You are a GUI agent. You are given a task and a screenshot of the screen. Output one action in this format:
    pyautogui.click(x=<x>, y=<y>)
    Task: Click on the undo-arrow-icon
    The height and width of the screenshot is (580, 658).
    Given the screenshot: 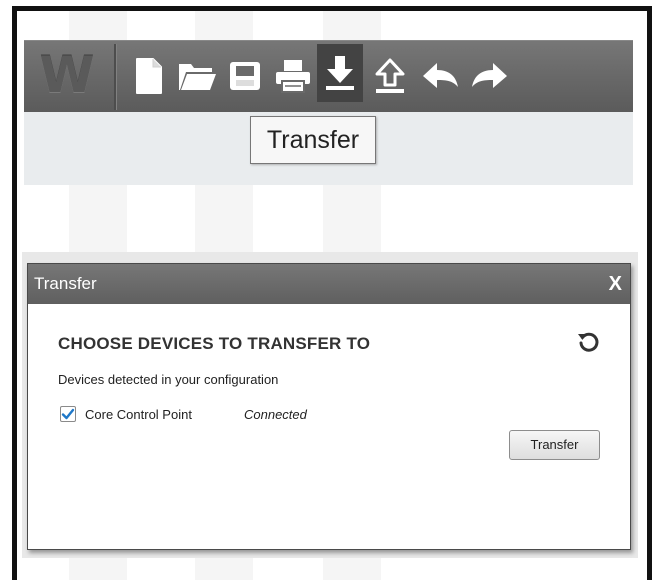 What is the action you would take?
    pyautogui.click(x=440, y=75)
    